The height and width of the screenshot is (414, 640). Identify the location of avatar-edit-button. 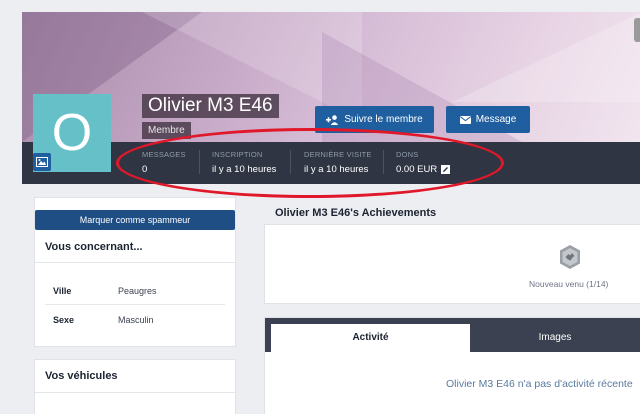
(42, 162).